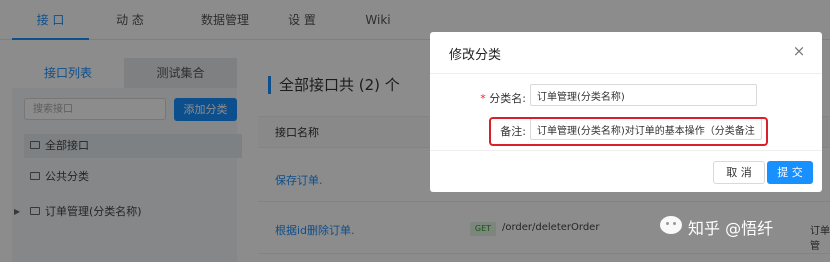  Describe the element at coordinates (483, 98) in the screenshot. I see `required-mark: *` at that location.